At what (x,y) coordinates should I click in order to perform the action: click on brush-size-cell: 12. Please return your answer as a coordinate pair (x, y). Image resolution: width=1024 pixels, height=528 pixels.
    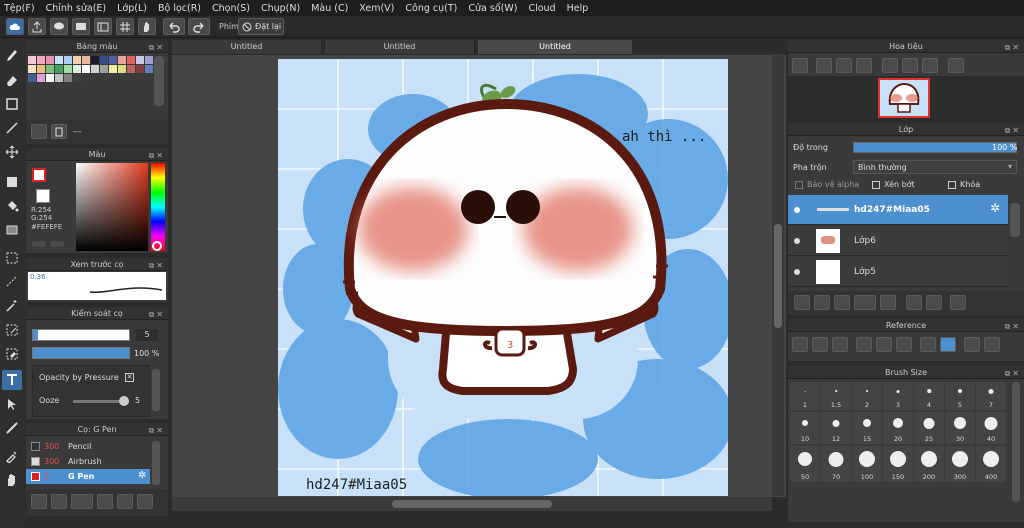
    Looking at the image, I should click on (836, 428).